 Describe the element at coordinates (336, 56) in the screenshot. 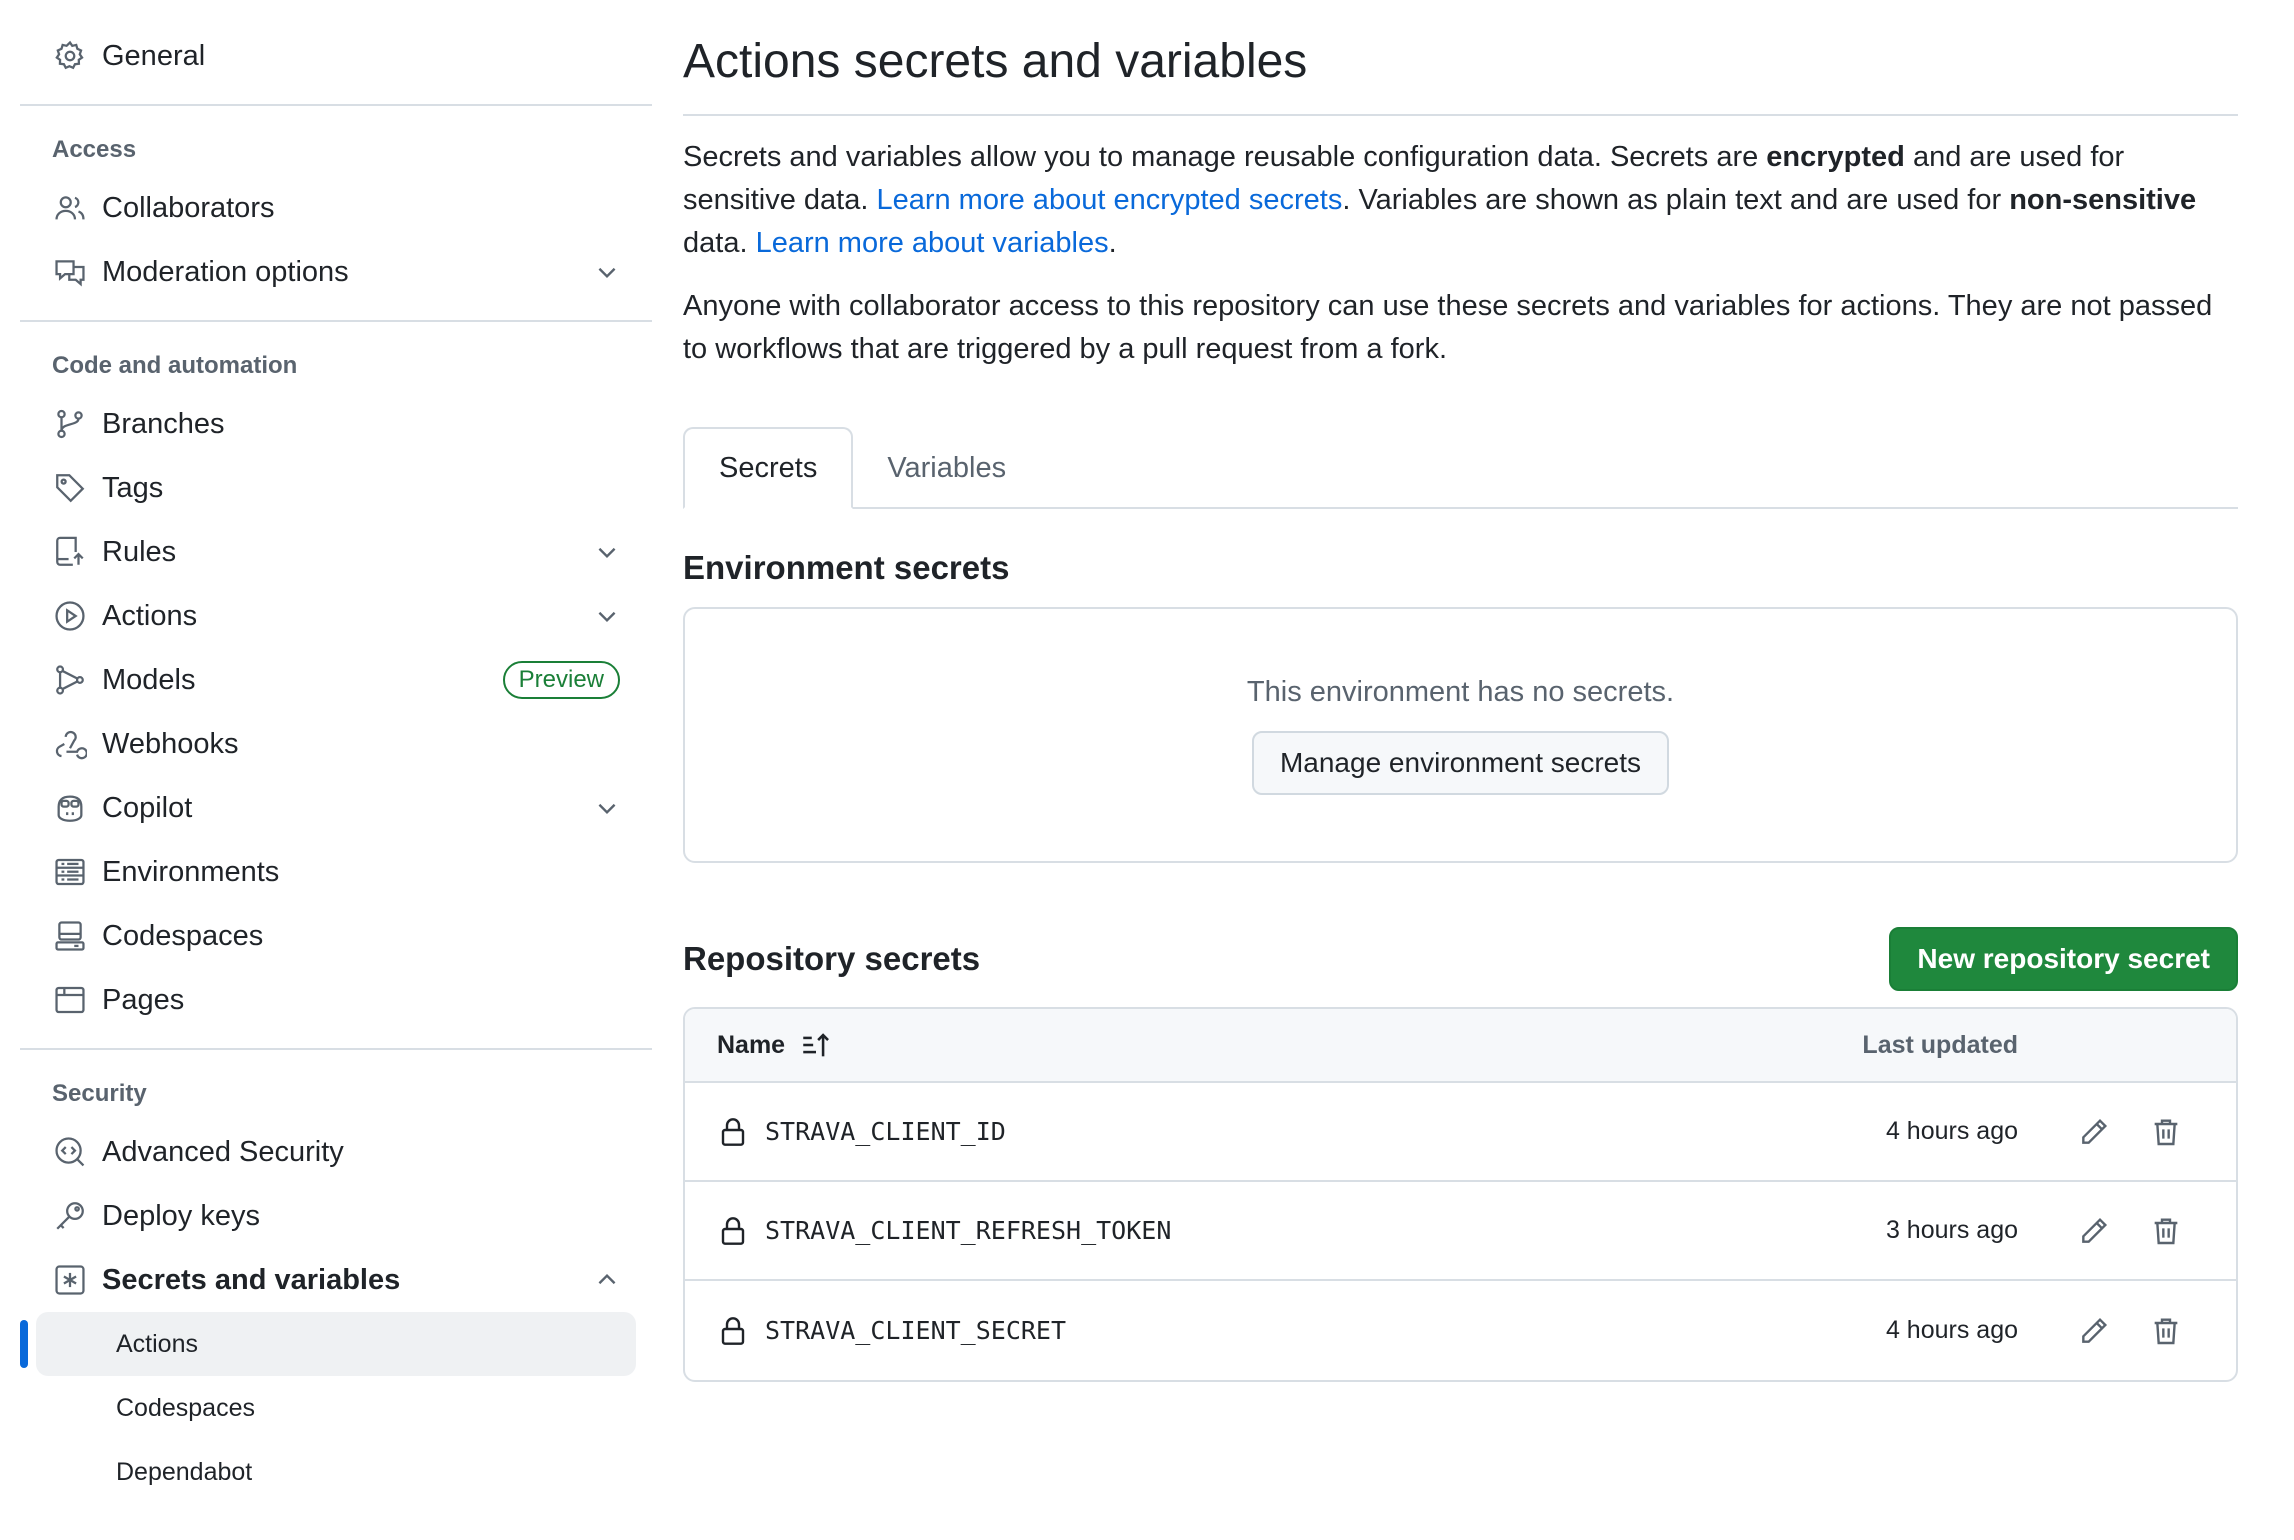

I see `sidebar-item-general: General` at that location.